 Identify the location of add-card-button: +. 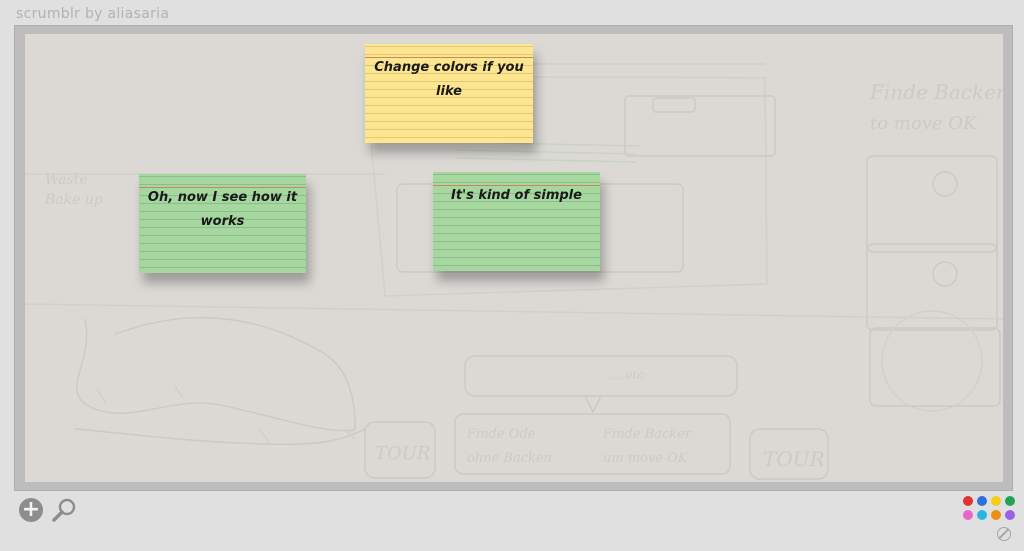
(31, 510).